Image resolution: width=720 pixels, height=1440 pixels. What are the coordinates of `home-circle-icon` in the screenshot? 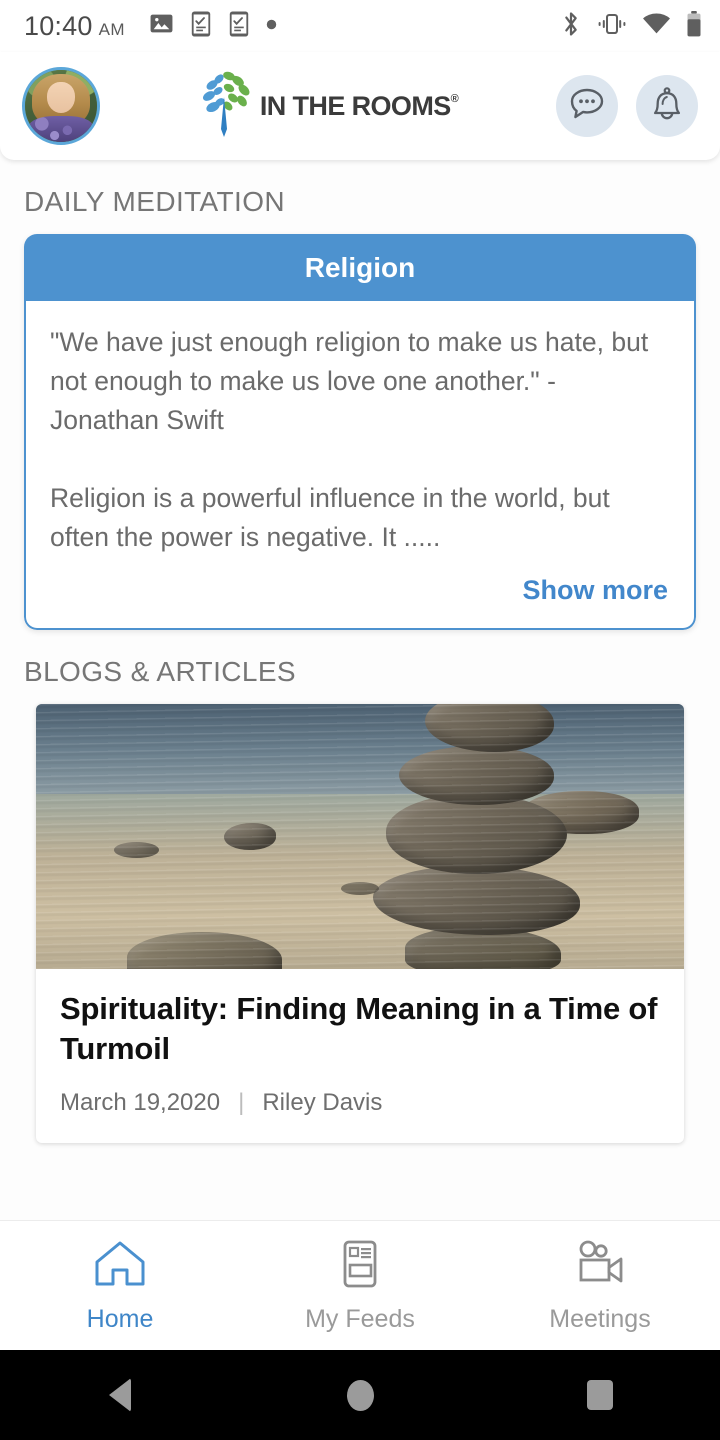 It's located at (360, 1395).